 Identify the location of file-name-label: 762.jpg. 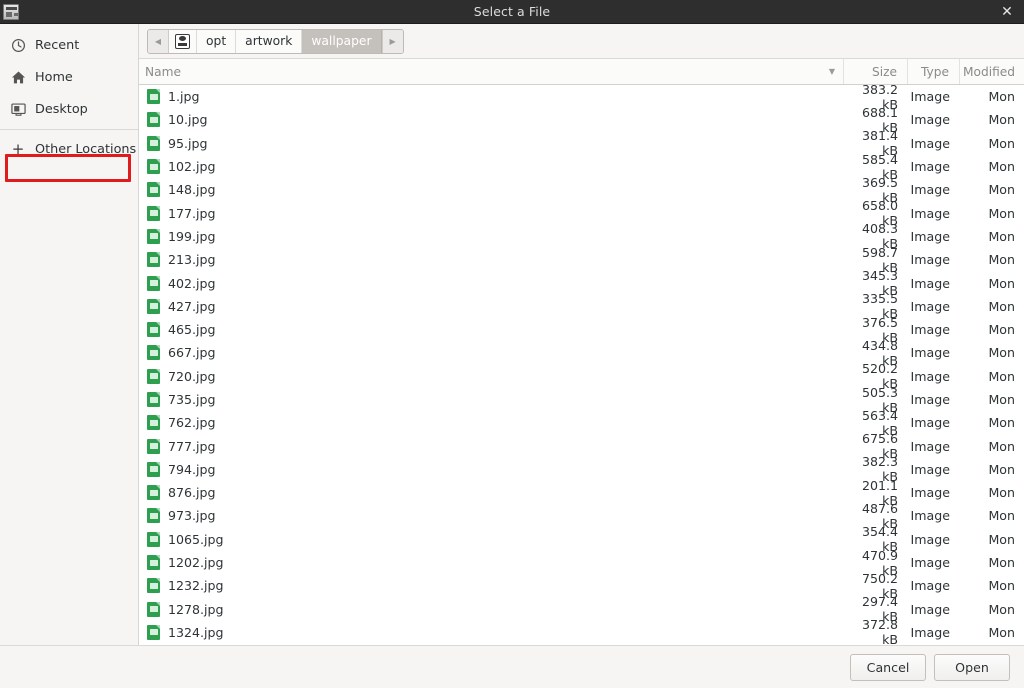
(192, 423).